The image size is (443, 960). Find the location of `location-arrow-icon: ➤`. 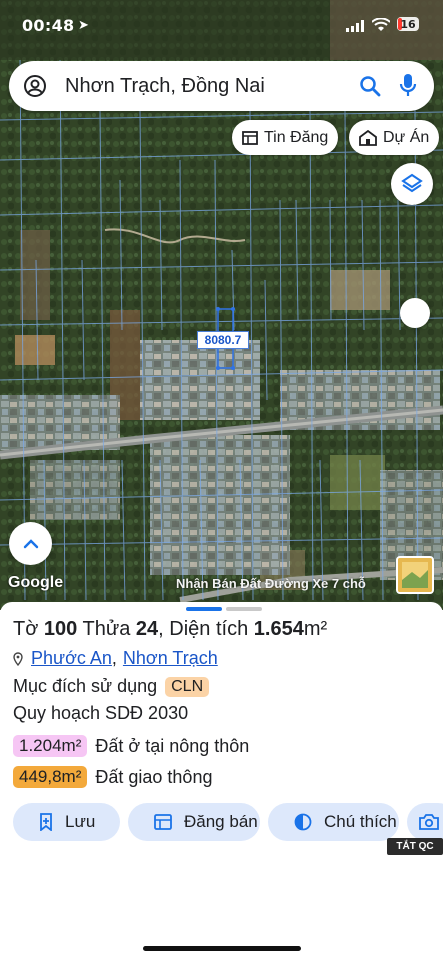

location-arrow-icon: ➤ is located at coordinates (83, 25).